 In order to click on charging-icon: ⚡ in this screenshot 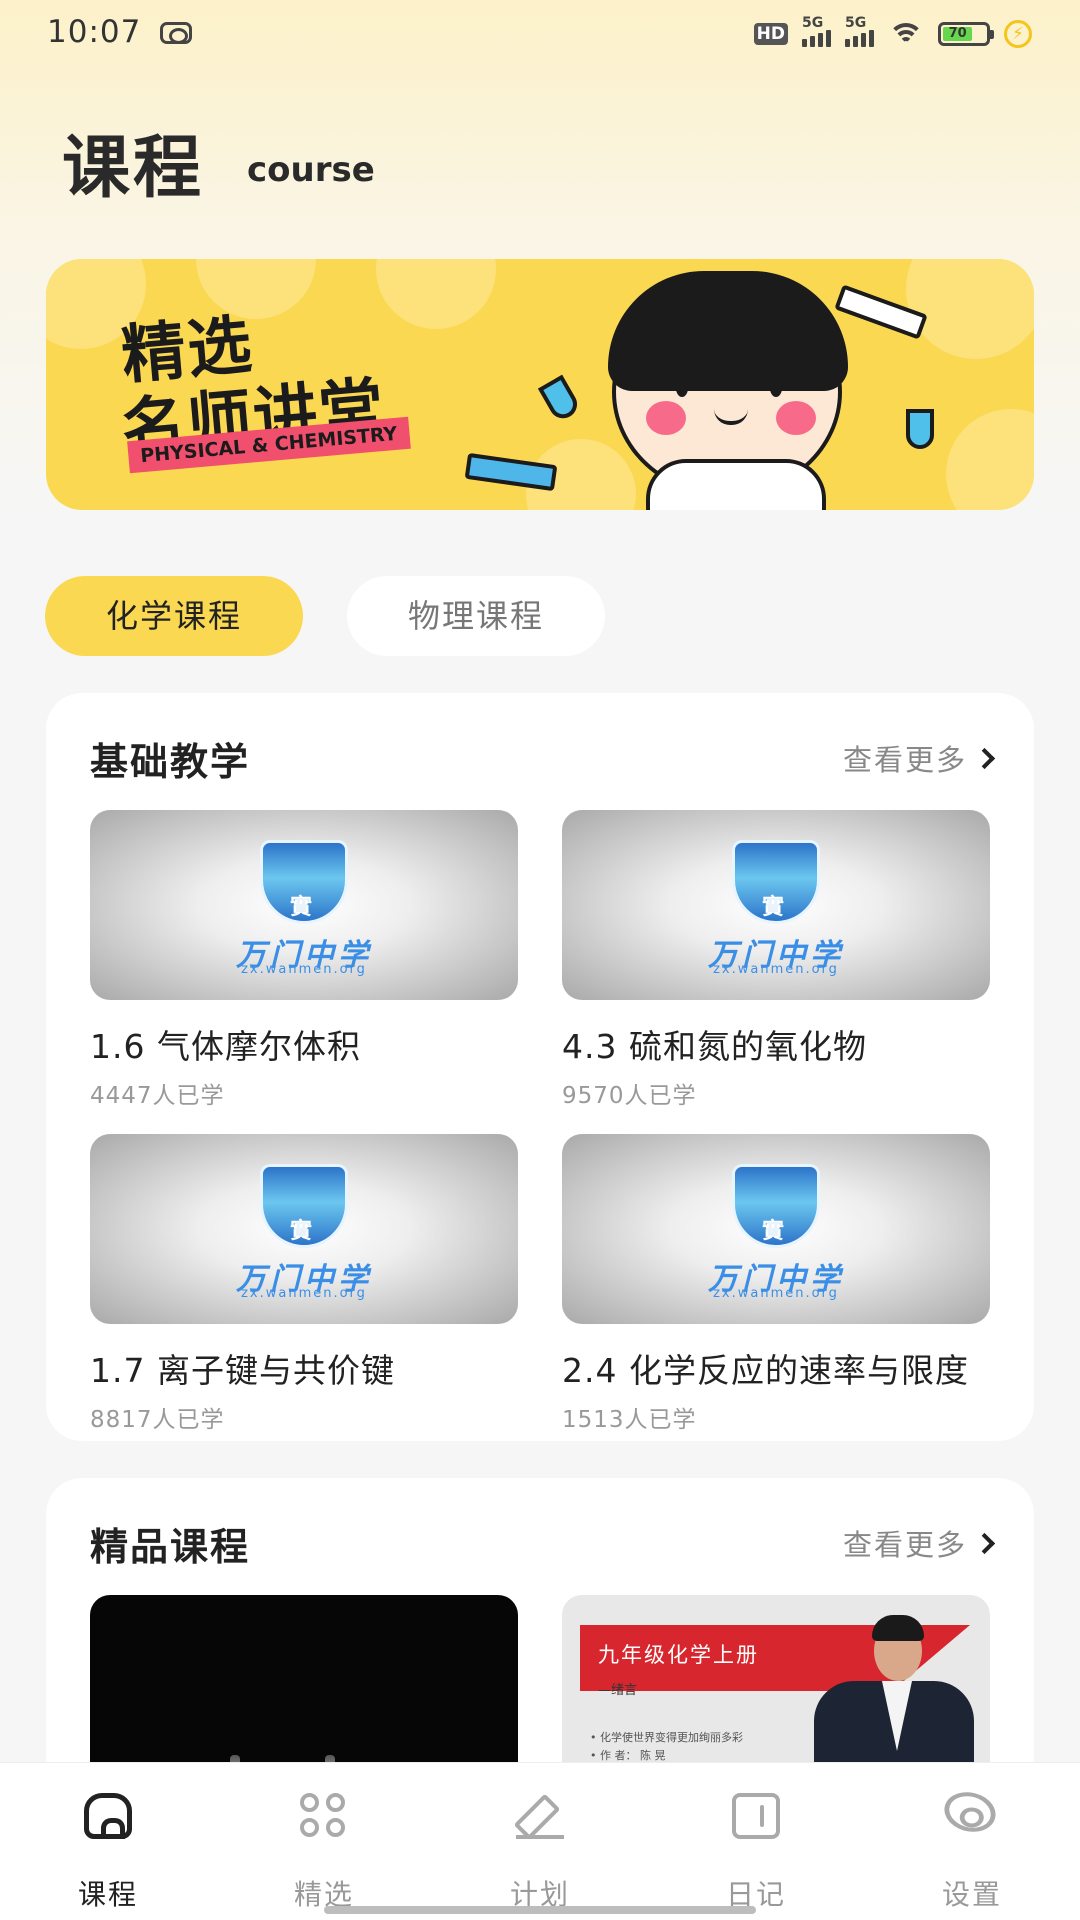, I will do `click(1018, 34)`.